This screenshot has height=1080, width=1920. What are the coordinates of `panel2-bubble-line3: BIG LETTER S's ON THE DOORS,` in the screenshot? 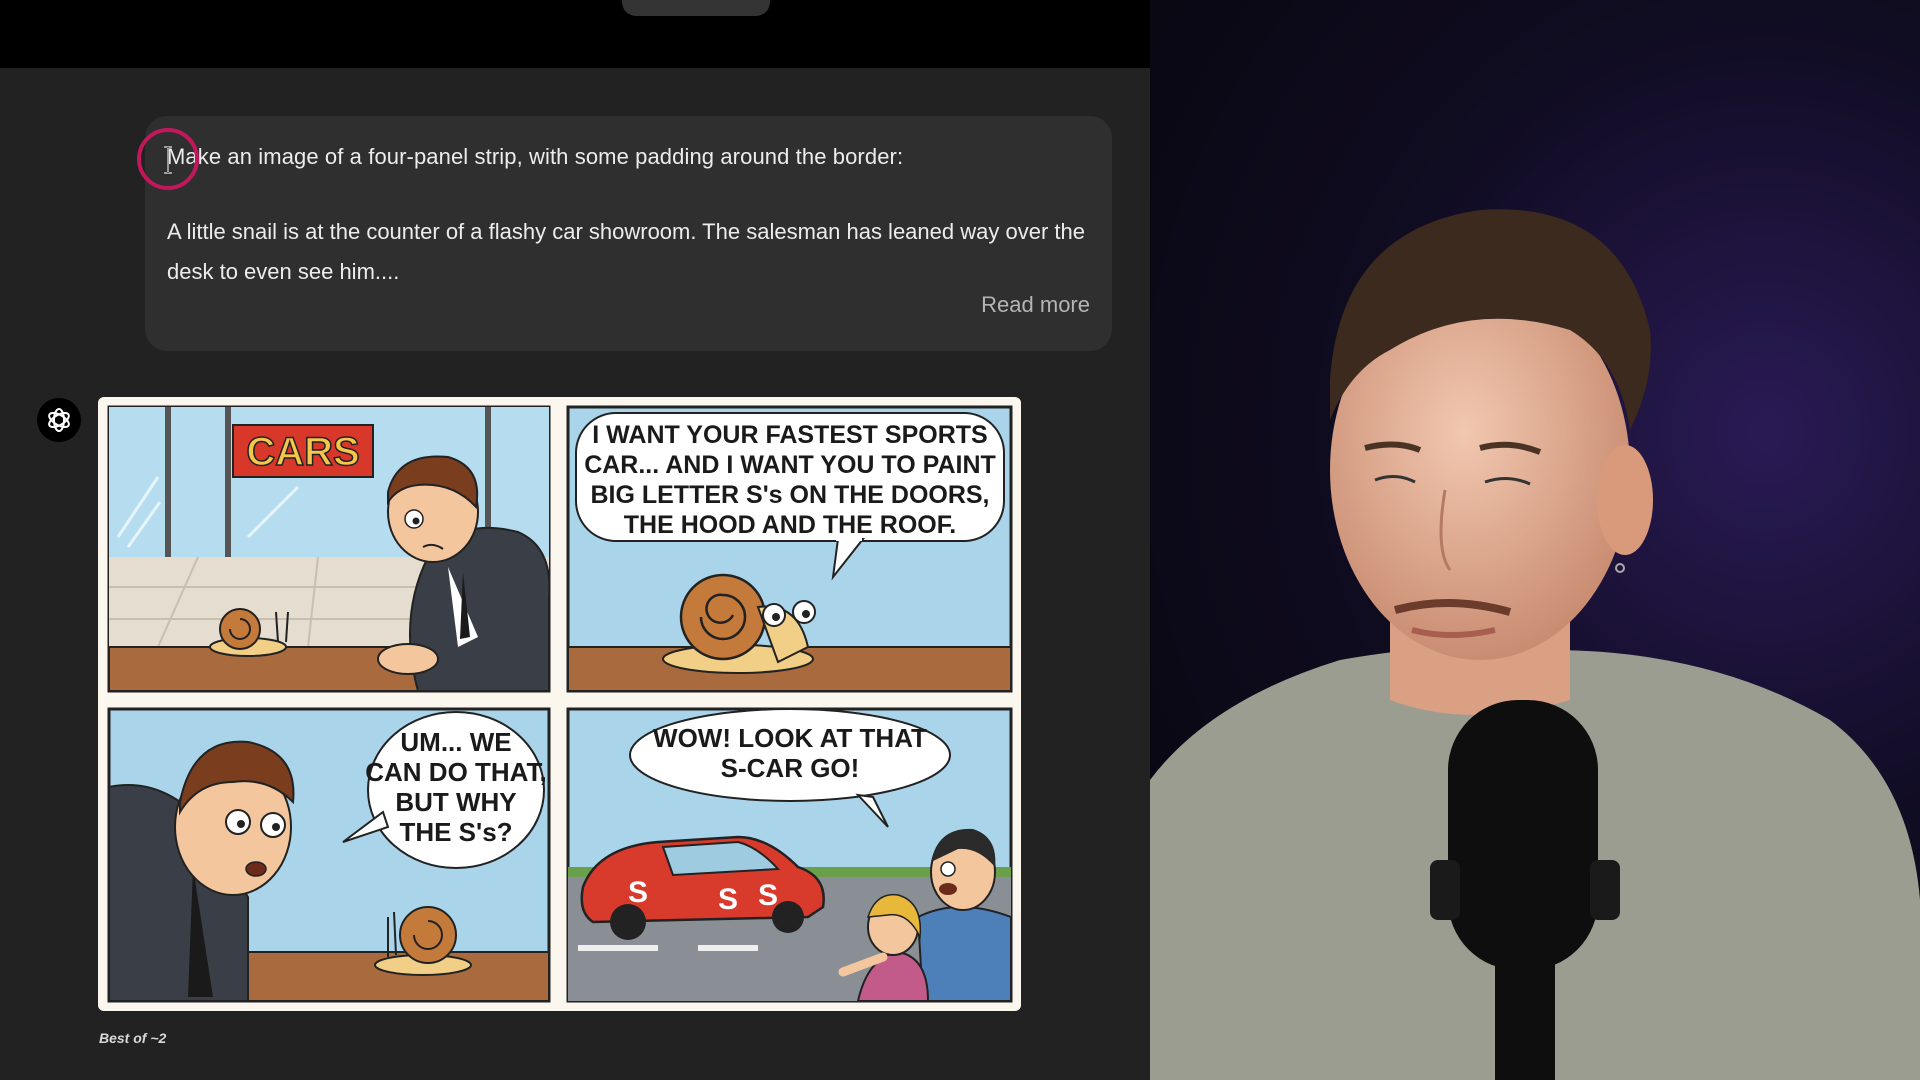 It's located at (789, 495).